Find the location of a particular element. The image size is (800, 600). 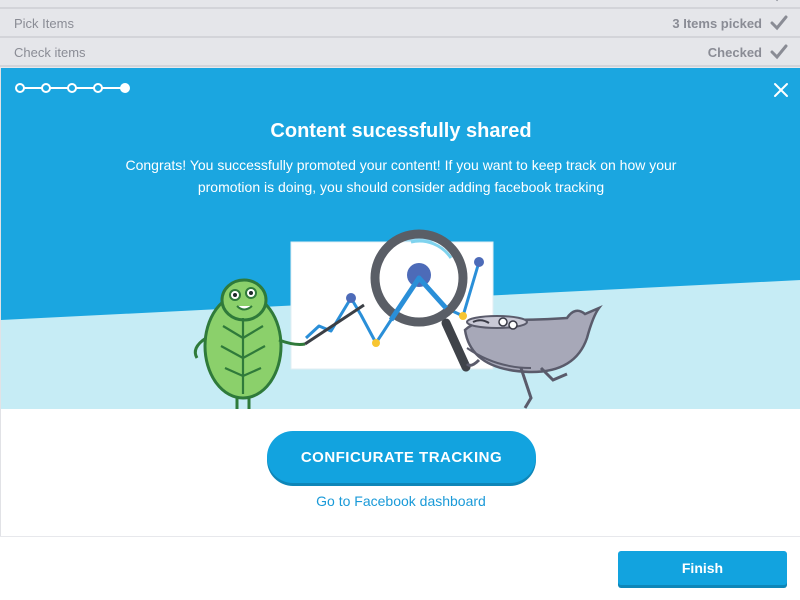

configure-tracking-button: CONFICURATE TRACKING is located at coordinates (401, 457).